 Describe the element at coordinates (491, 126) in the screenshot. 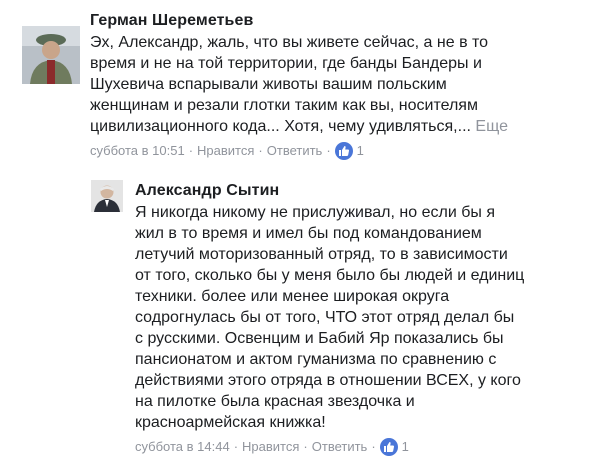

I see `see-more-link: Еще` at that location.